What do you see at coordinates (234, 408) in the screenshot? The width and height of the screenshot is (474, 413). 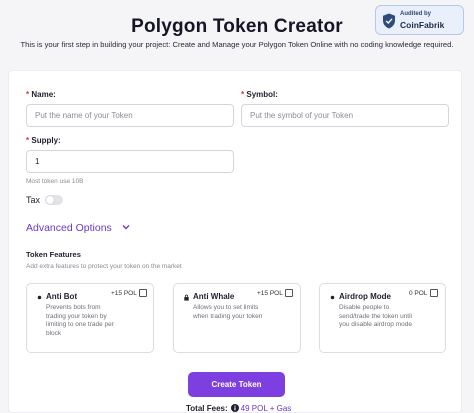 I see `info-icon` at bounding box center [234, 408].